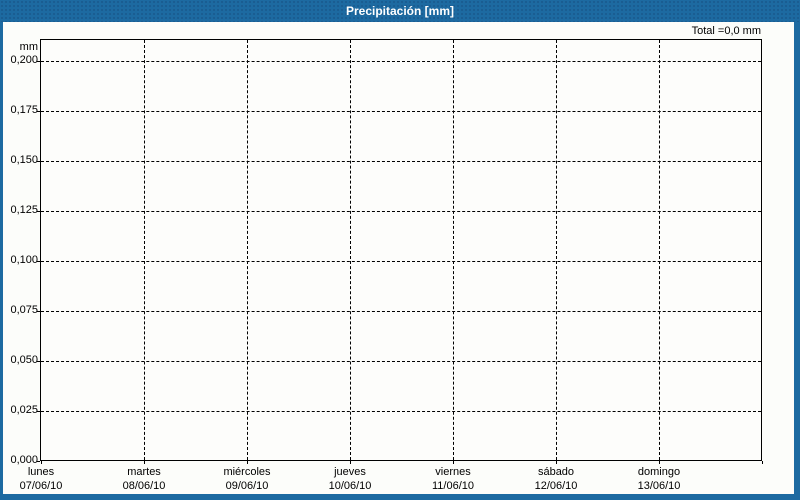  Describe the element at coordinates (24, 410) in the screenshot. I see `y-tick-label: 0,025` at that location.